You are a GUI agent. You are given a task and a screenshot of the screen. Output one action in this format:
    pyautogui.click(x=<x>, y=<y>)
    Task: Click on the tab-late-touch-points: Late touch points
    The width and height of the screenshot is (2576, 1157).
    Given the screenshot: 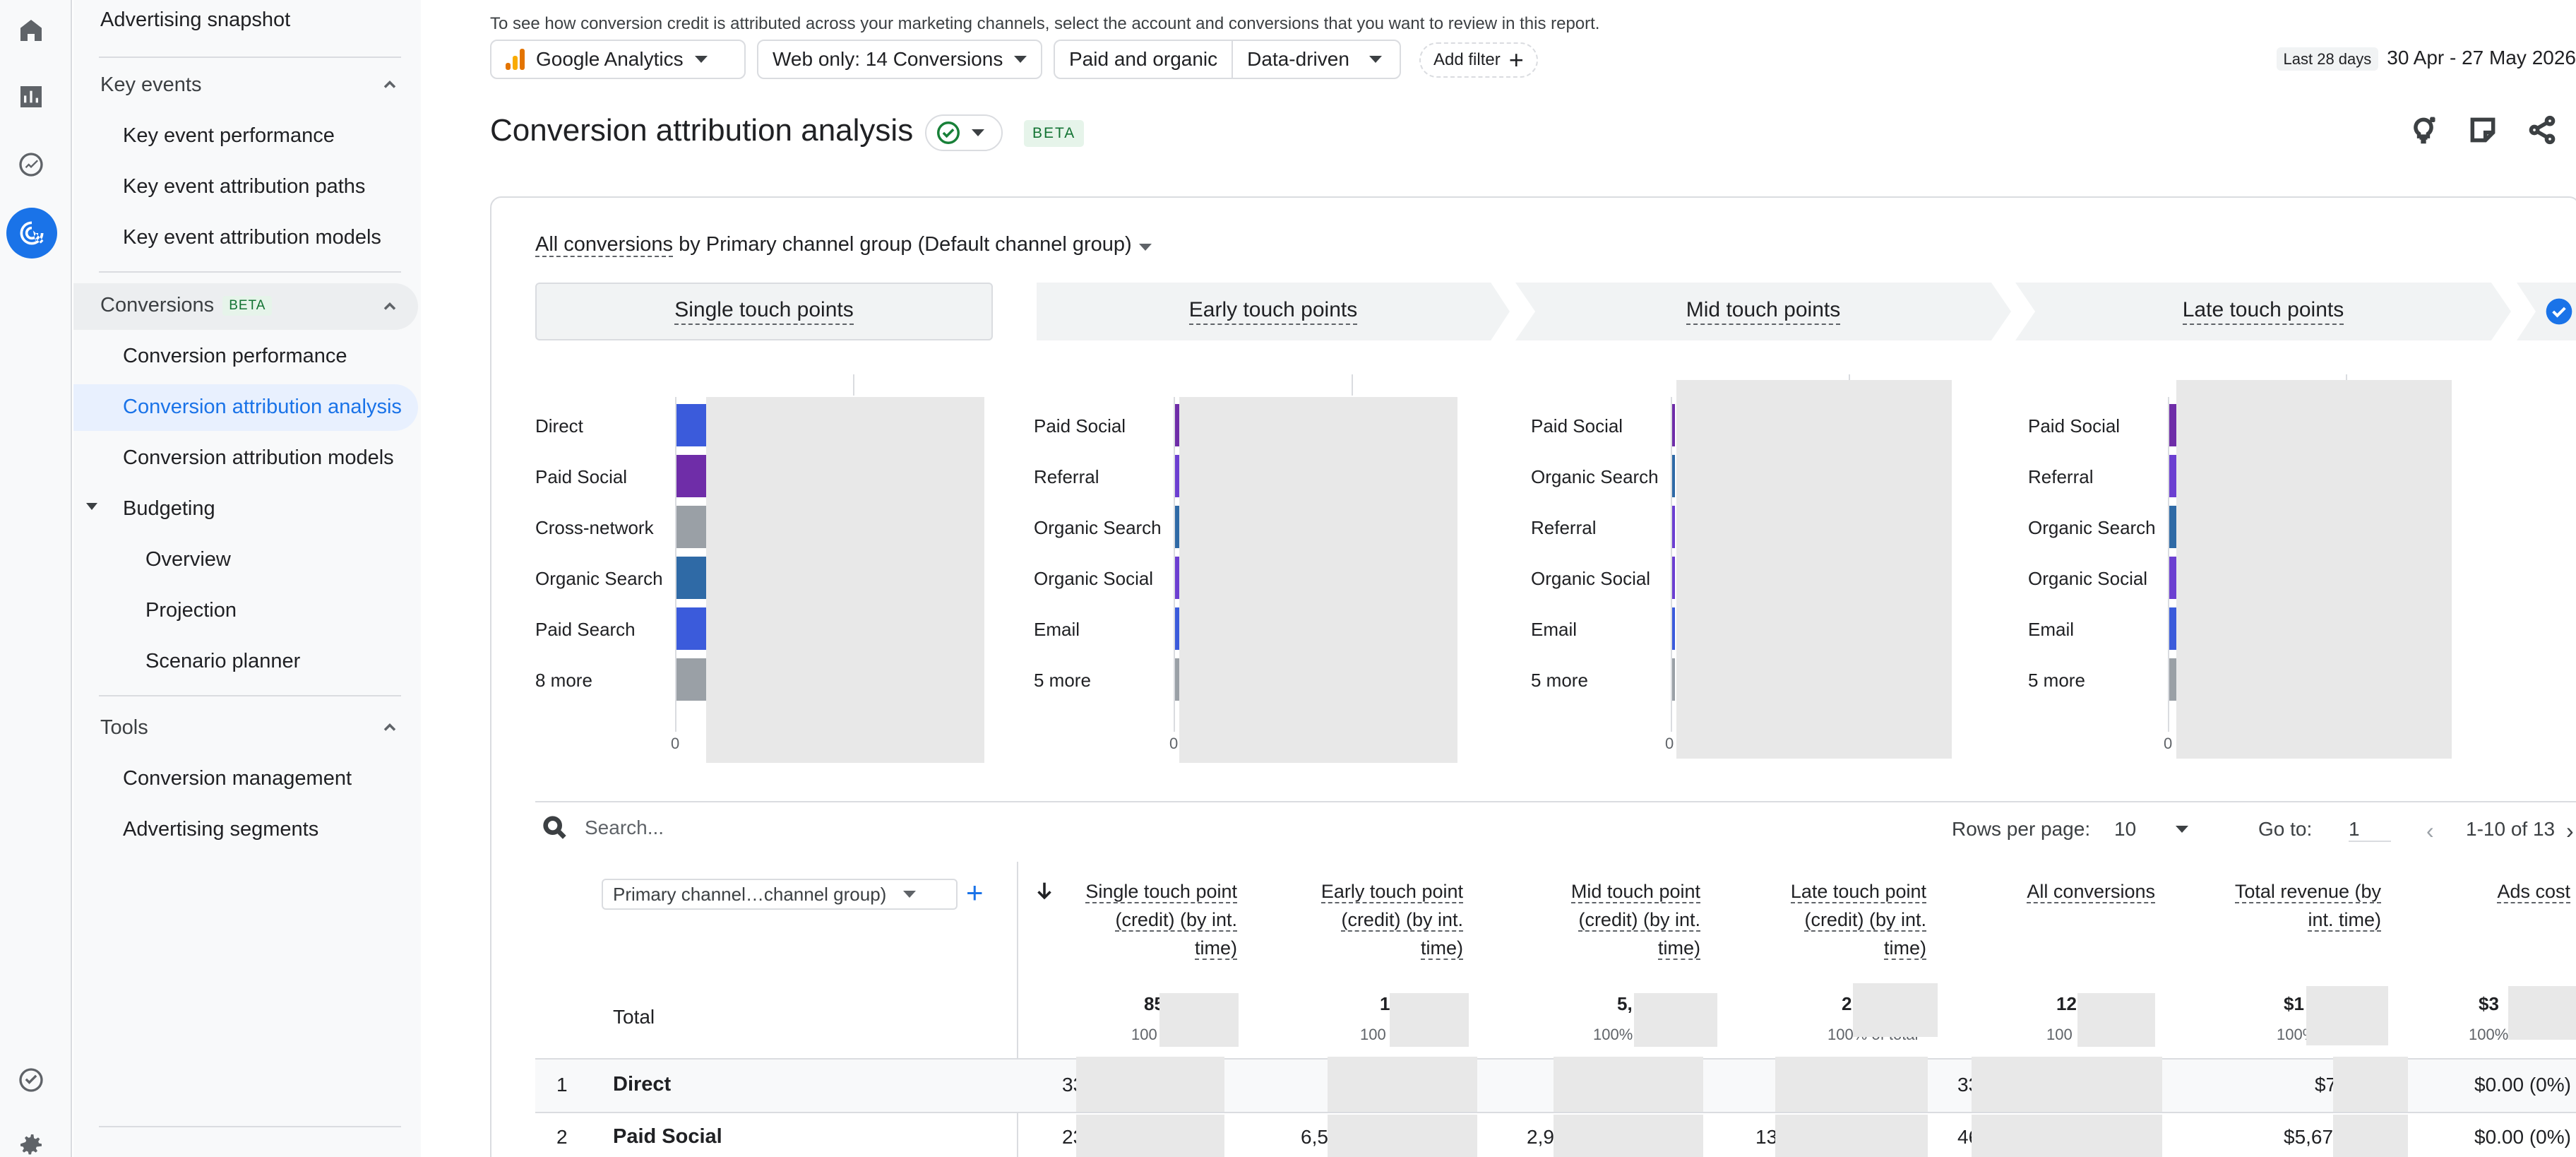 What is the action you would take?
    pyautogui.click(x=2263, y=311)
    